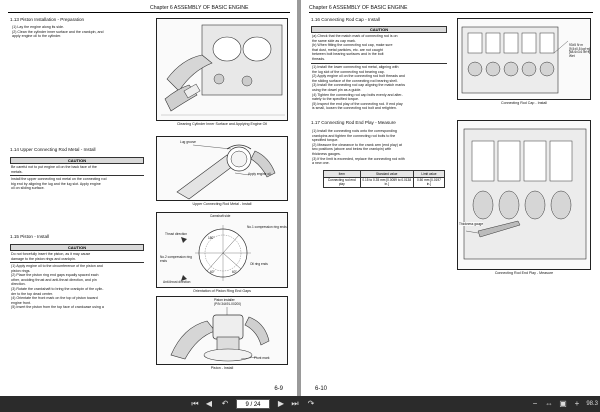 The image size is (600, 412). I want to click on caution-line: damage to the piston rings and crankpin., so click(43, 258).